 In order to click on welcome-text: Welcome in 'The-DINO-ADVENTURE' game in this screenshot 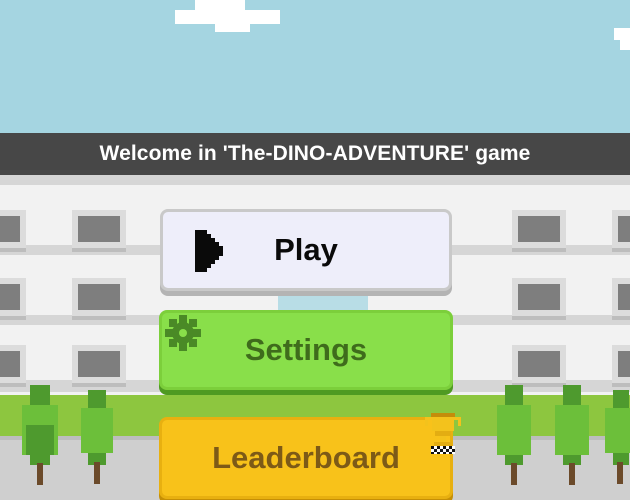, I will do `click(315, 153)`.